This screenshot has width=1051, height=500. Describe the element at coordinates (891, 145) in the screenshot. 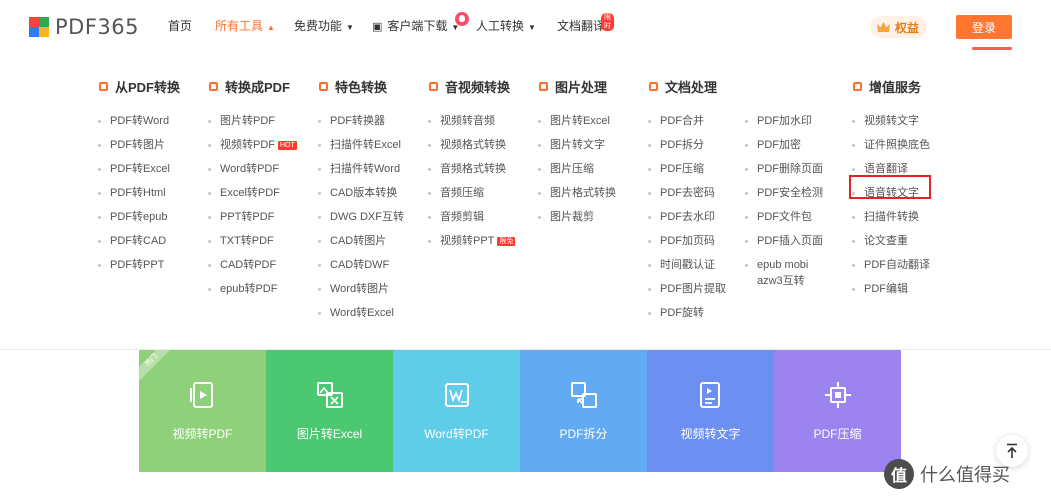

I see `menu-item: 证件照换底色` at that location.